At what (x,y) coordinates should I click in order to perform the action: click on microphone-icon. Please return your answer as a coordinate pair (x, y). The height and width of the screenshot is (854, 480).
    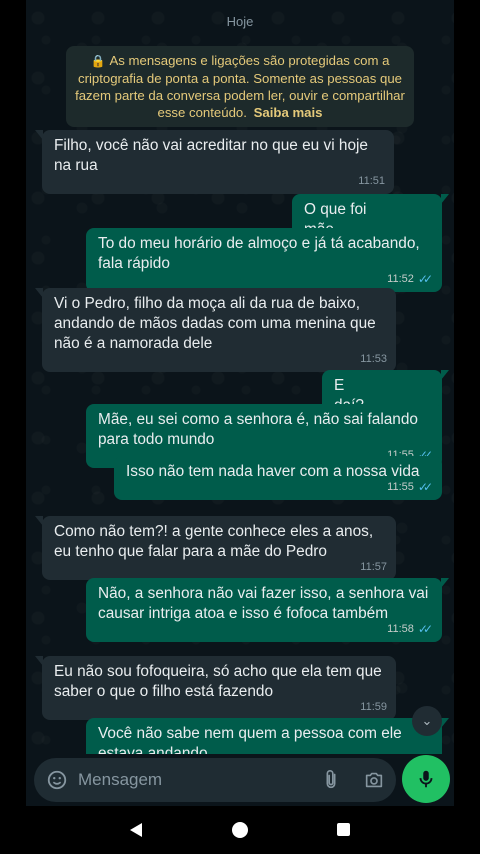
    Looking at the image, I should click on (426, 779).